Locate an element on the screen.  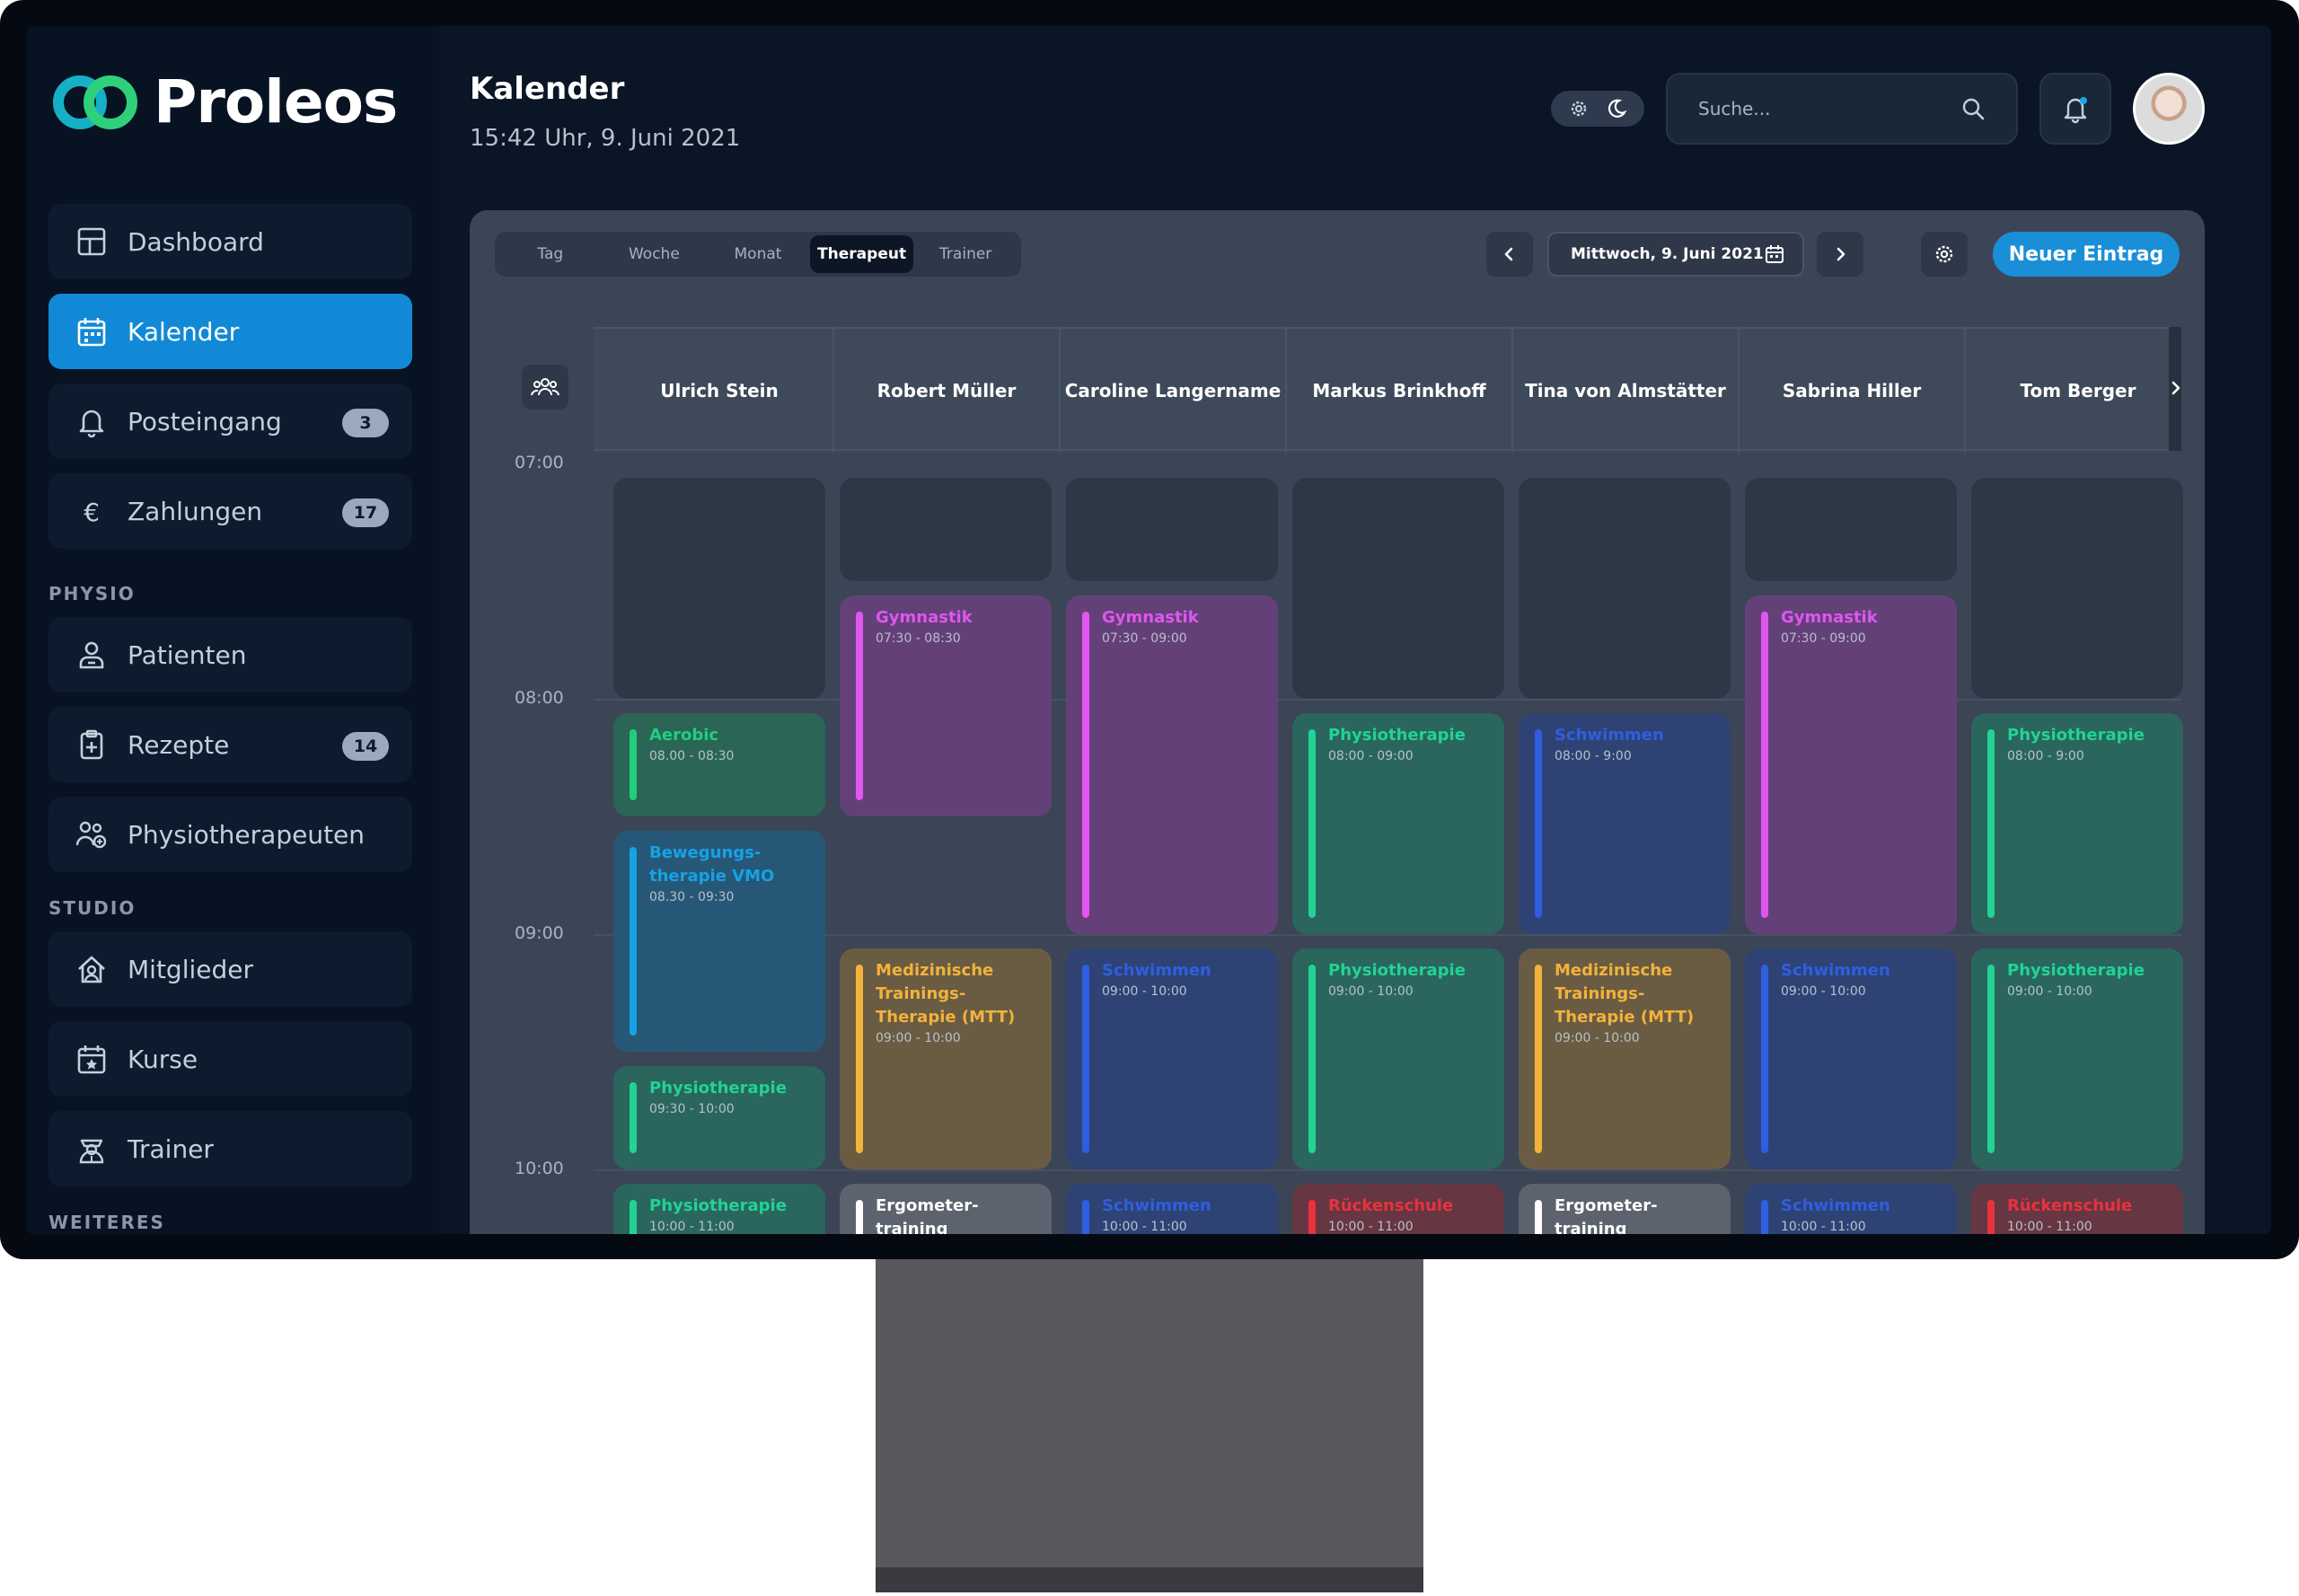
calendar-event: Aerobic 08.00 - 08:30 is located at coordinates (719, 764).